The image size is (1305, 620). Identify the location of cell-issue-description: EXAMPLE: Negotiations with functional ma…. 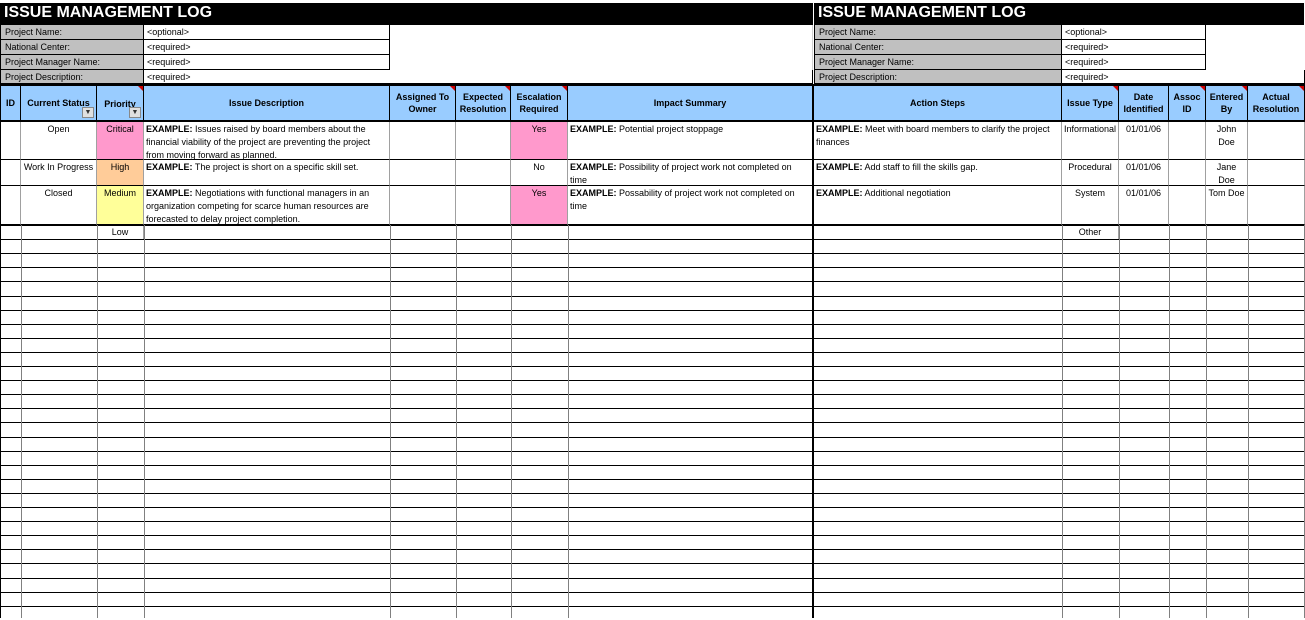
(267, 205).